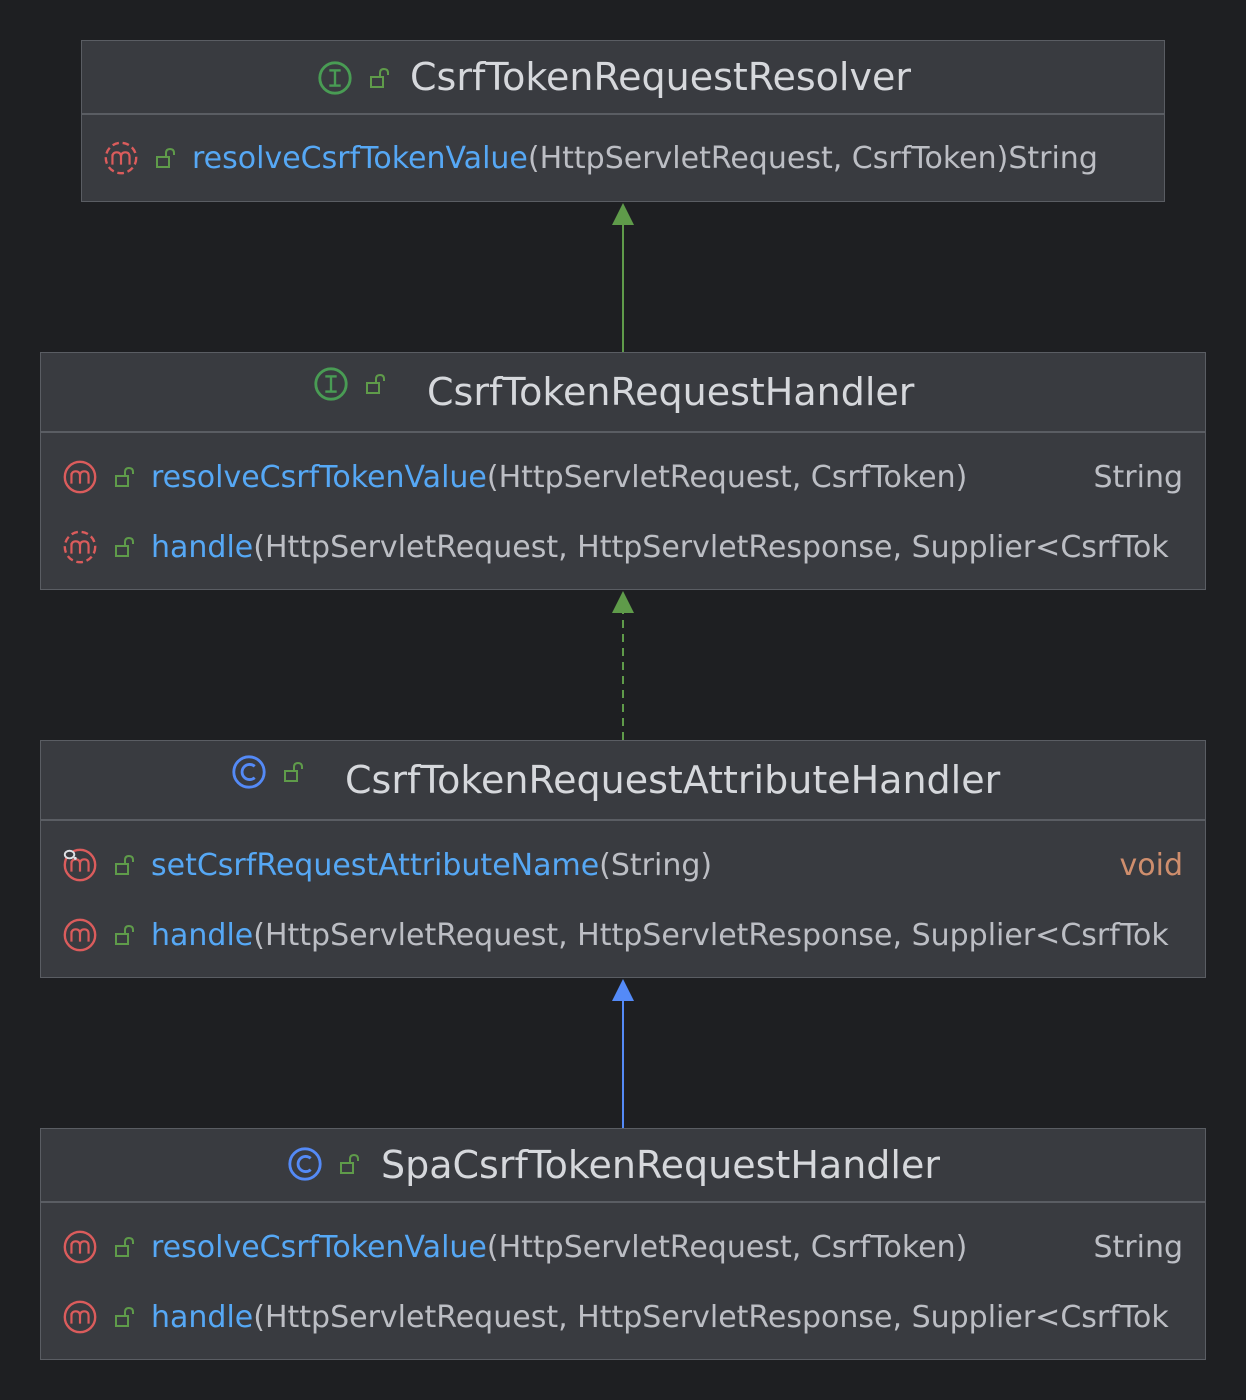  I want to click on setter-method-icon, so click(80, 865).